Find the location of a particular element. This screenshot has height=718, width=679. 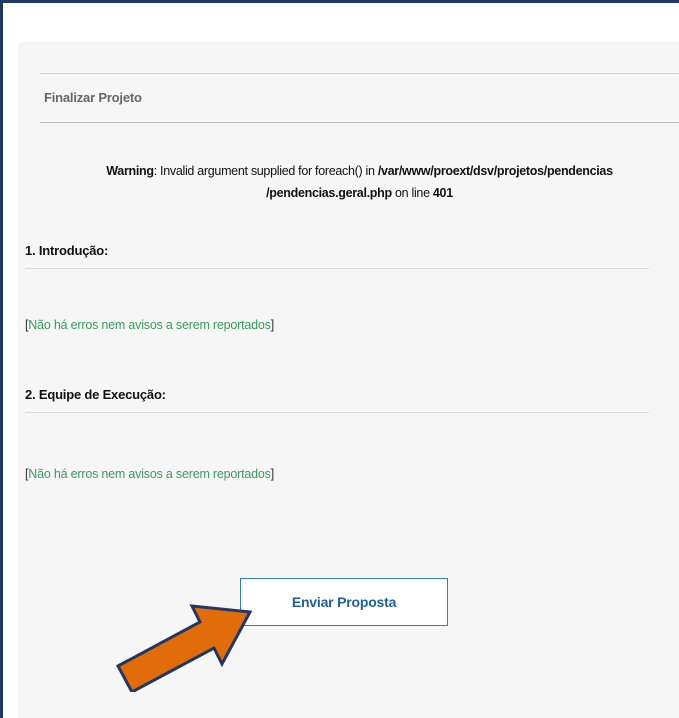

warning-label: Warning is located at coordinates (130, 171).